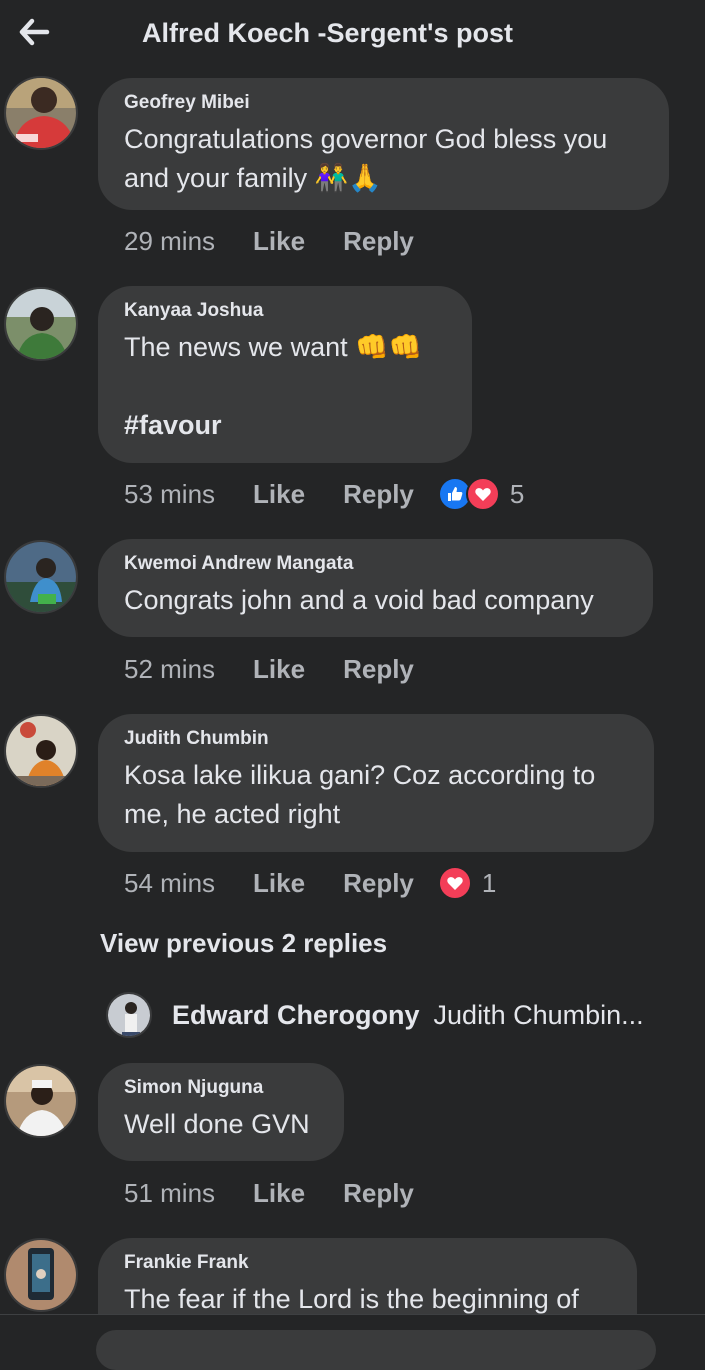 The height and width of the screenshot is (1370, 705). What do you see at coordinates (296, 1014) in the screenshot?
I see `reply-author: Edward Cherogony` at bounding box center [296, 1014].